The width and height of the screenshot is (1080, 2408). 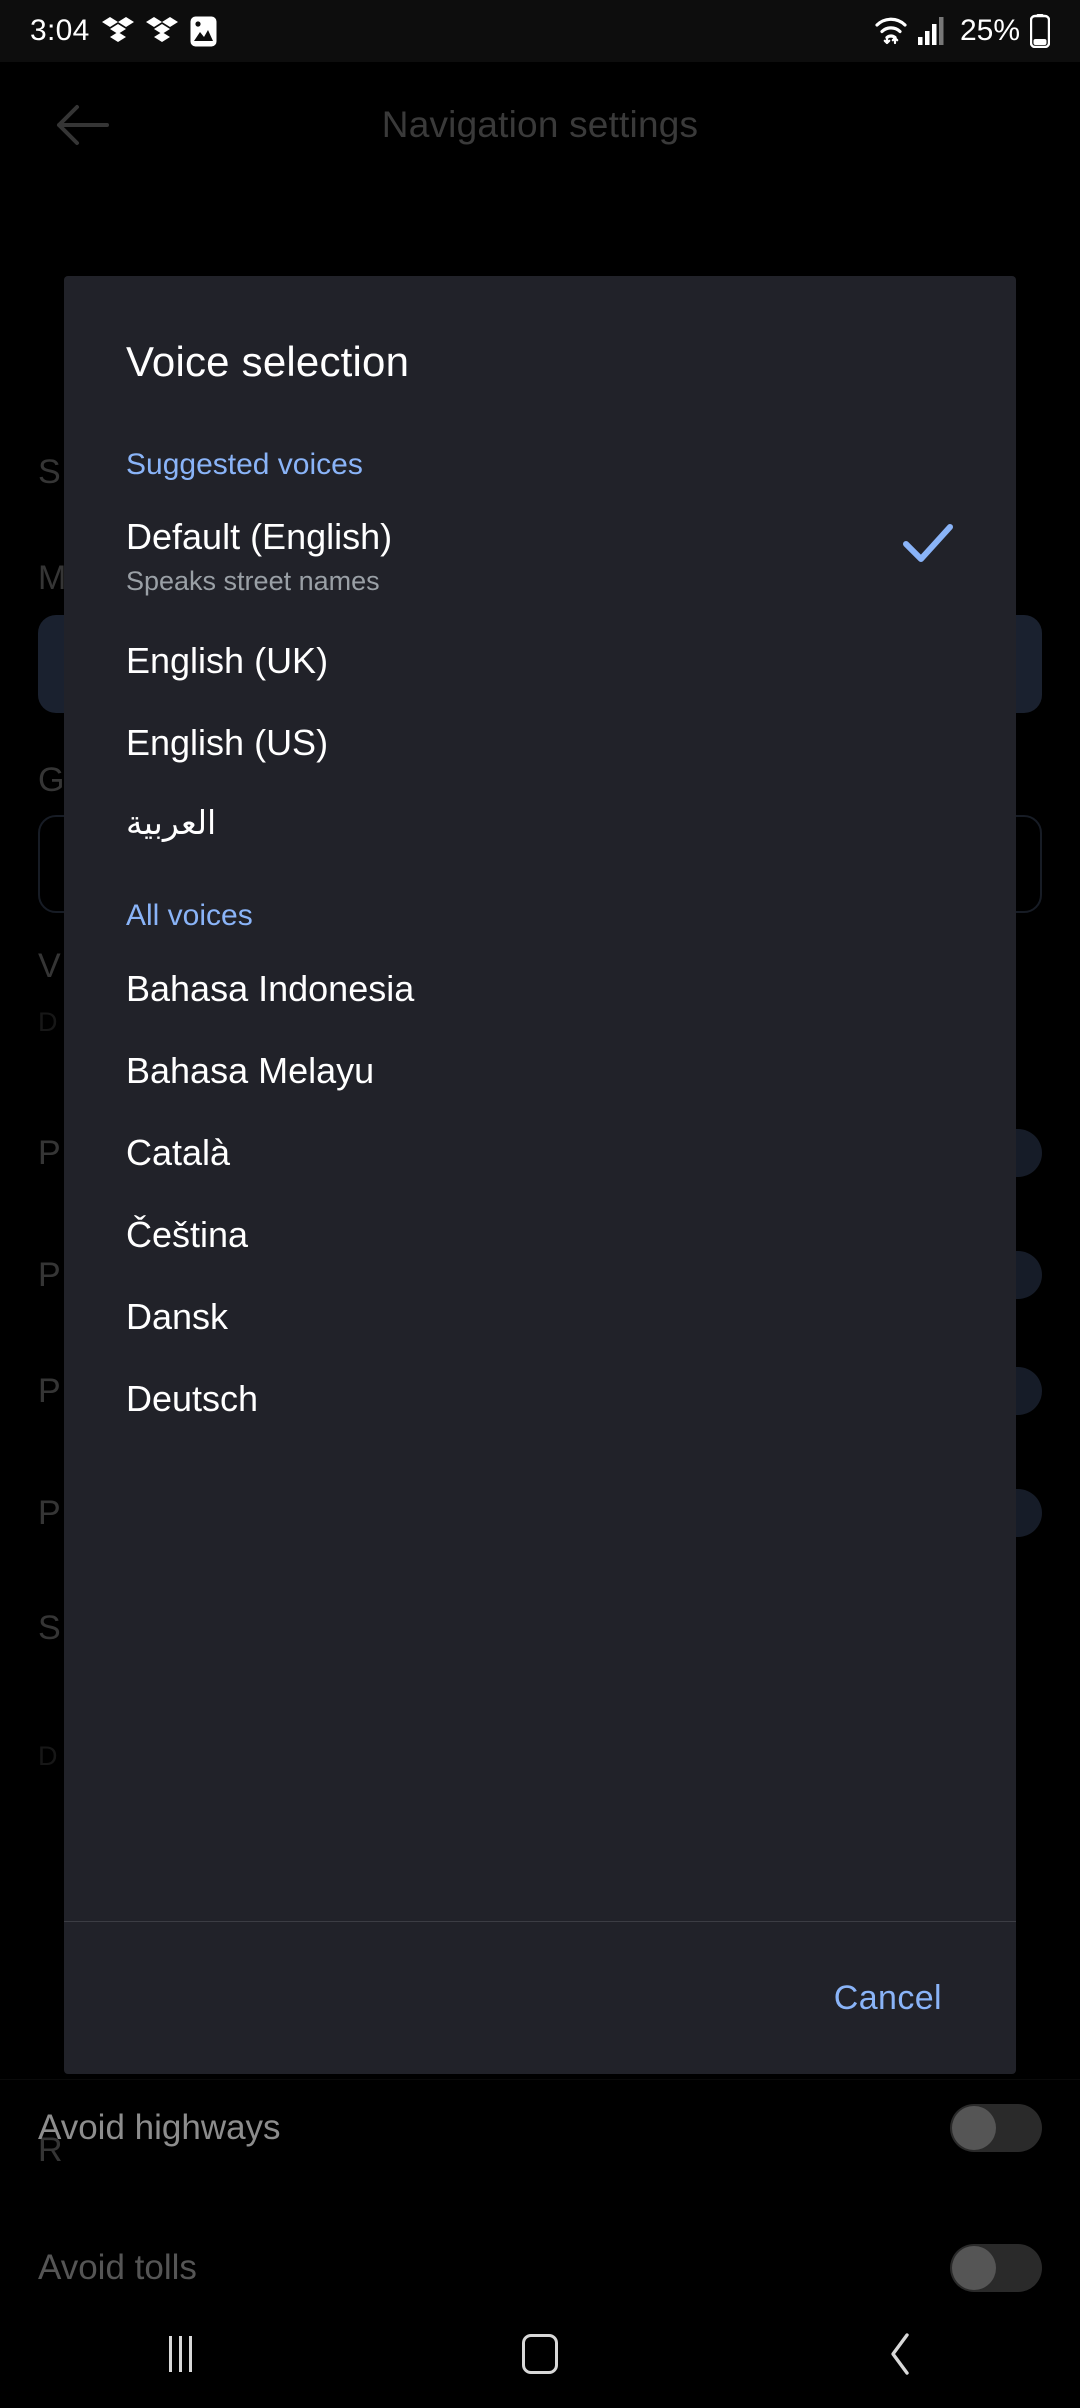 What do you see at coordinates (540, 1153) in the screenshot?
I see `voice-item-catala: Català` at bounding box center [540, 1153].